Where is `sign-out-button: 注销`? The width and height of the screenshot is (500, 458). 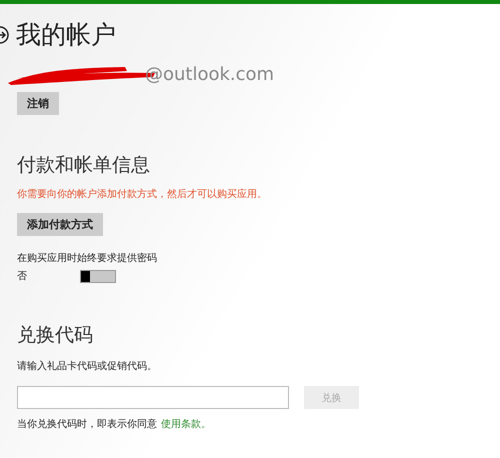
sign-out-button: 注销 is located at coordinates (38, 103).